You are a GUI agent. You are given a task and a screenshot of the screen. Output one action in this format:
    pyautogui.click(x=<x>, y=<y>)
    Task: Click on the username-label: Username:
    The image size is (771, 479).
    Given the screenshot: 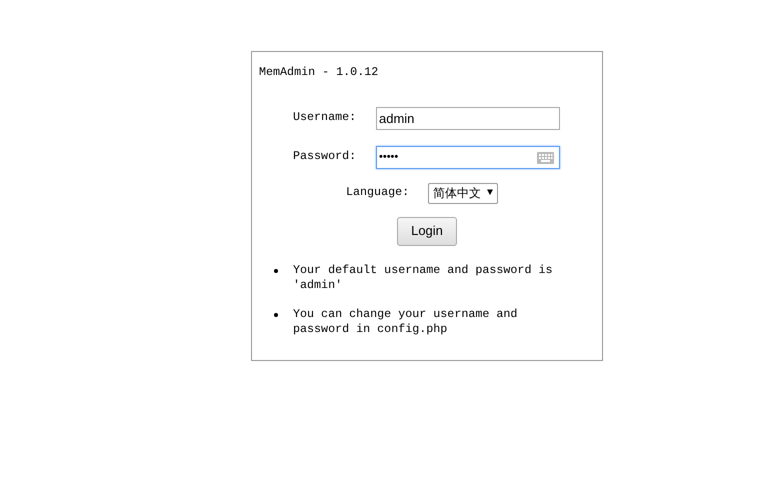 What is the action you would take?
    pyautogui.click(x=325, y=117)
    